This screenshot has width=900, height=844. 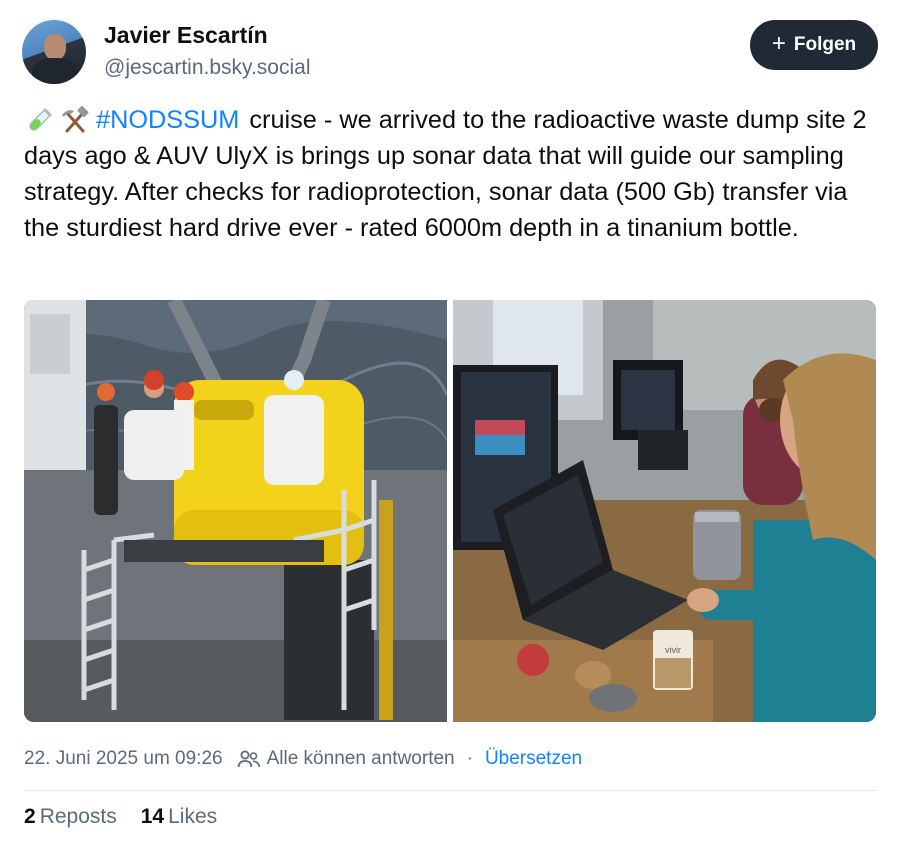 I want to click on avatar, so click(x=54, y=52).